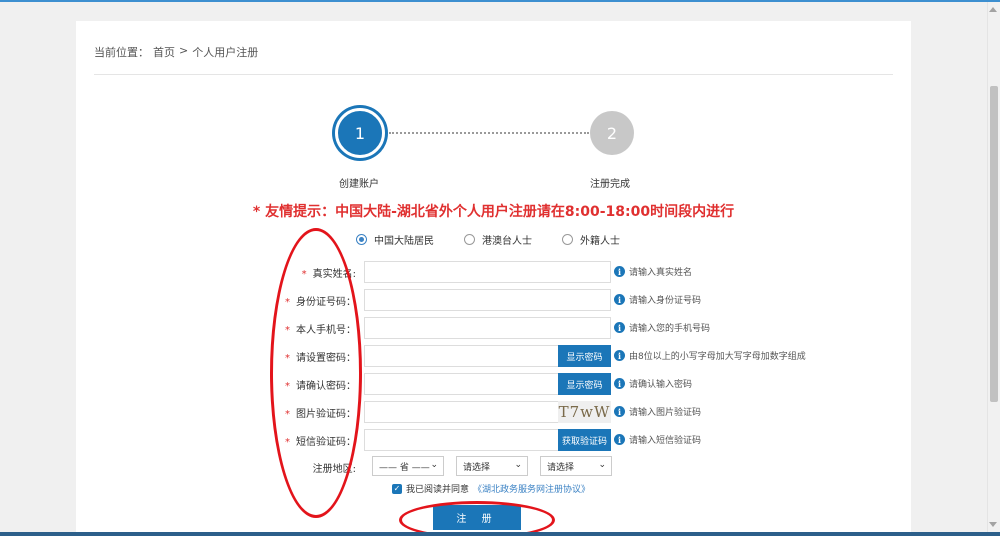 The width and height of the screenshot is (1000, 536). I want to click on form-row-region: 注册地区: —— 省 —— ⌄ 请选择 ⌄ 请选择 ⌄, so click(493, 466).